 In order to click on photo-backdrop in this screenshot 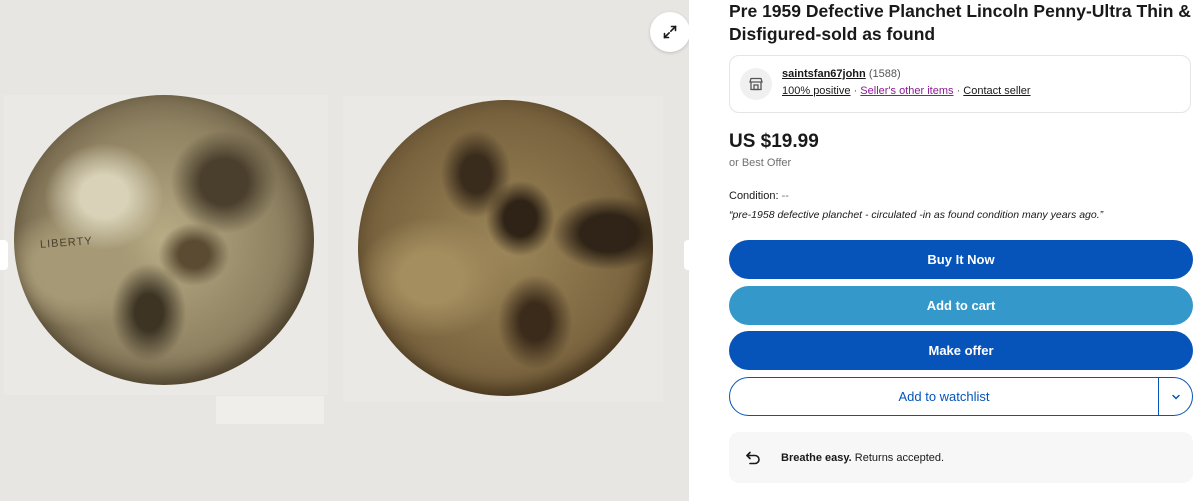, I will do `click(270, 410)`.